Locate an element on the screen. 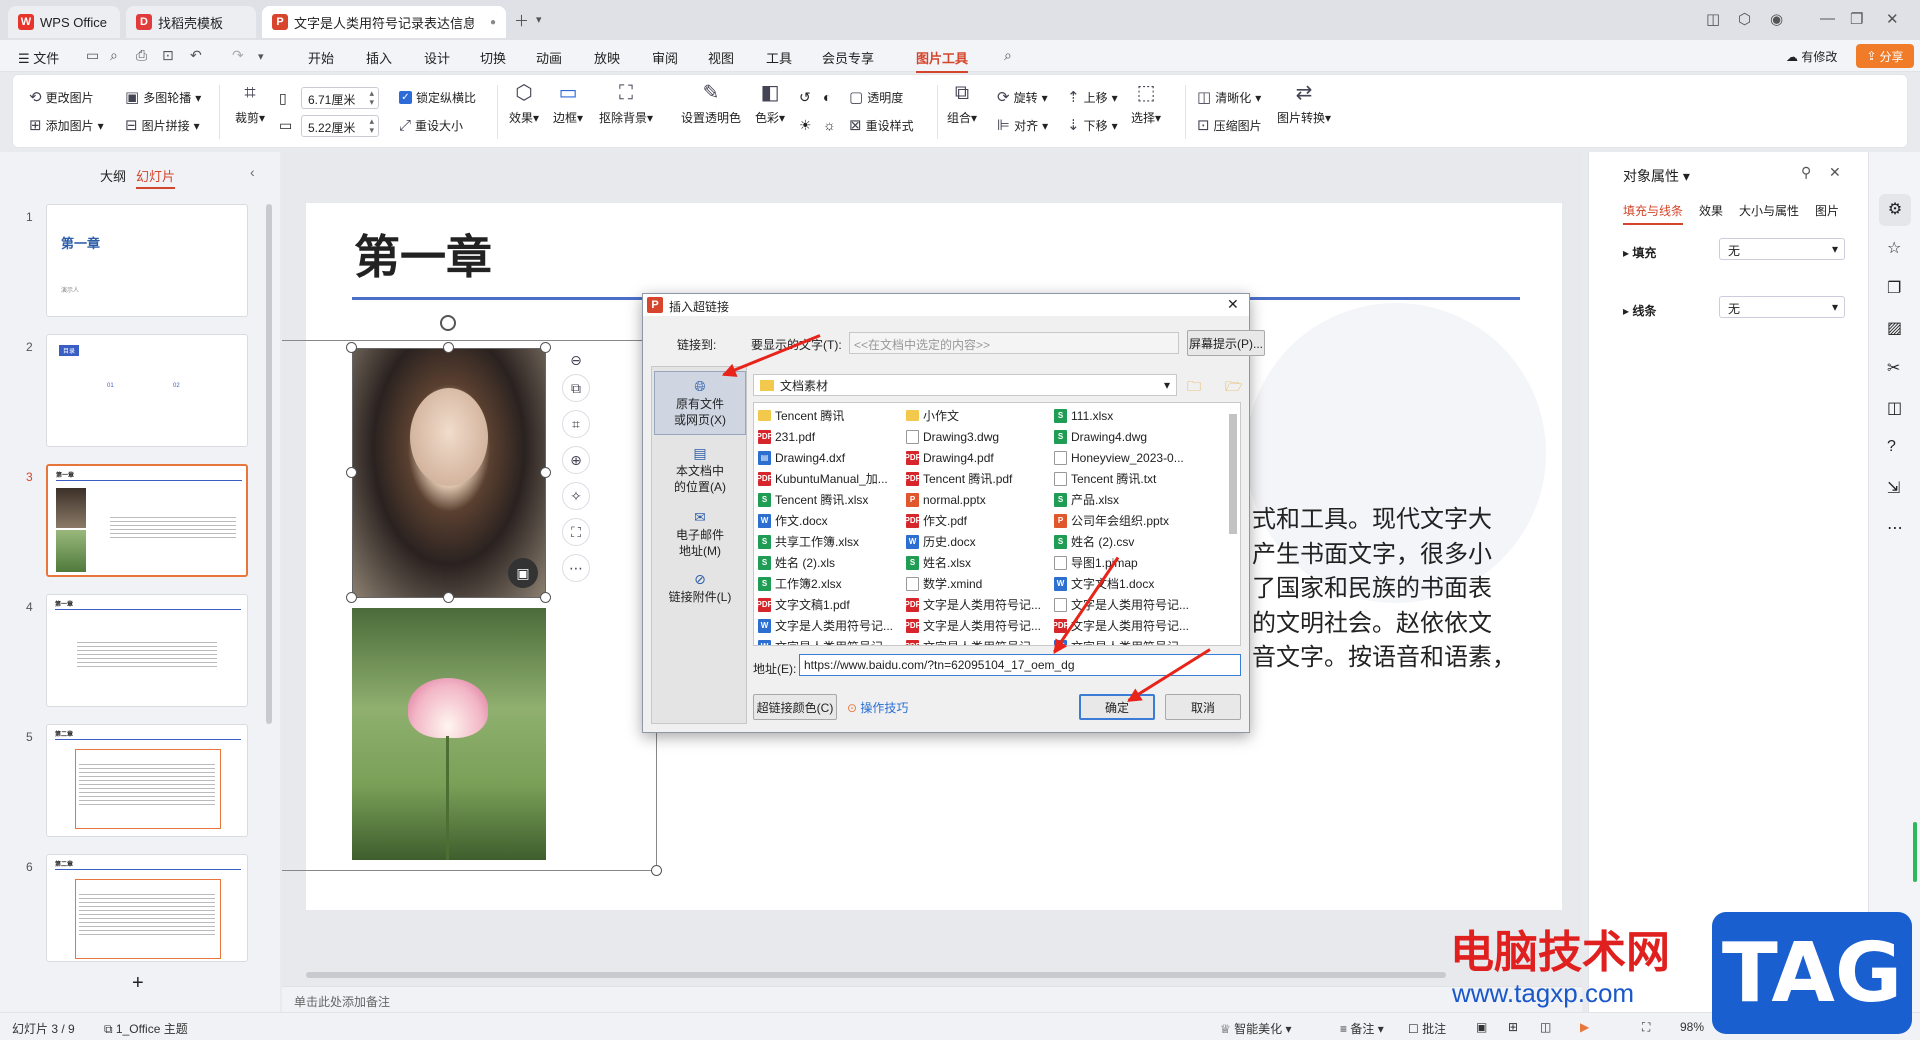 This screenshot has height=1040, width=1920. menu-view: 视图 is located at coordinates (721, 57).